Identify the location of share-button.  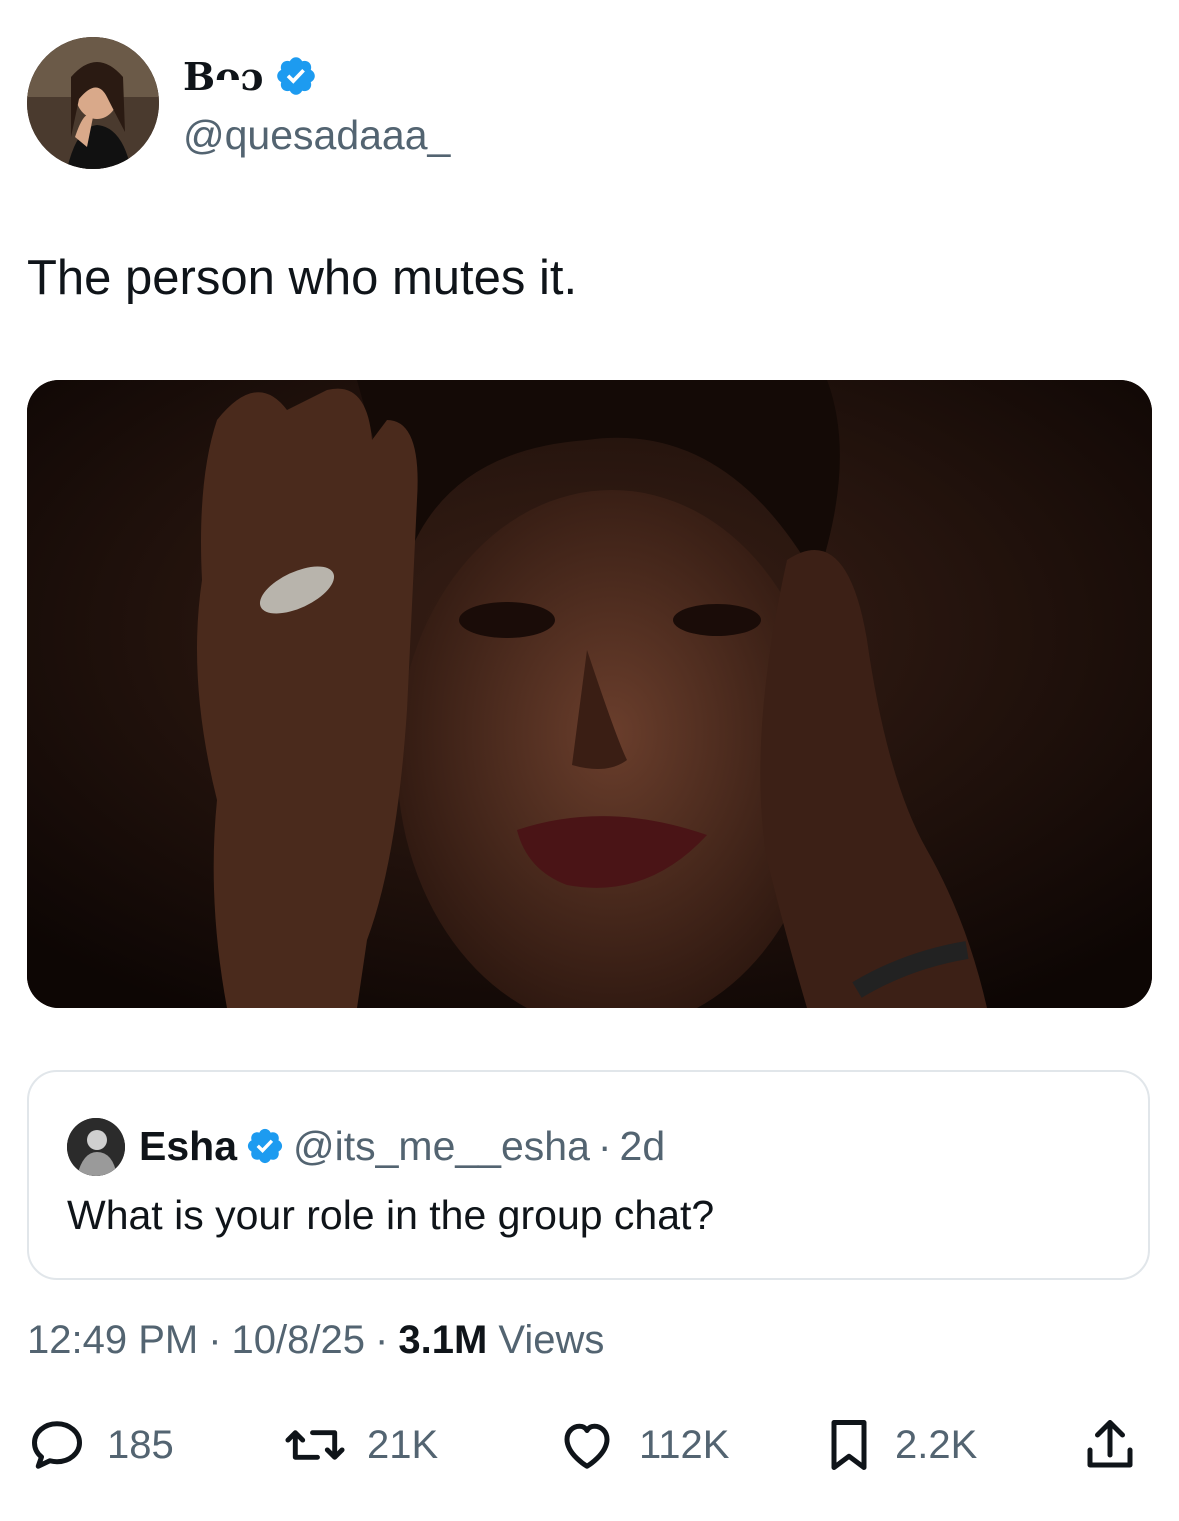
(1110, 1445).